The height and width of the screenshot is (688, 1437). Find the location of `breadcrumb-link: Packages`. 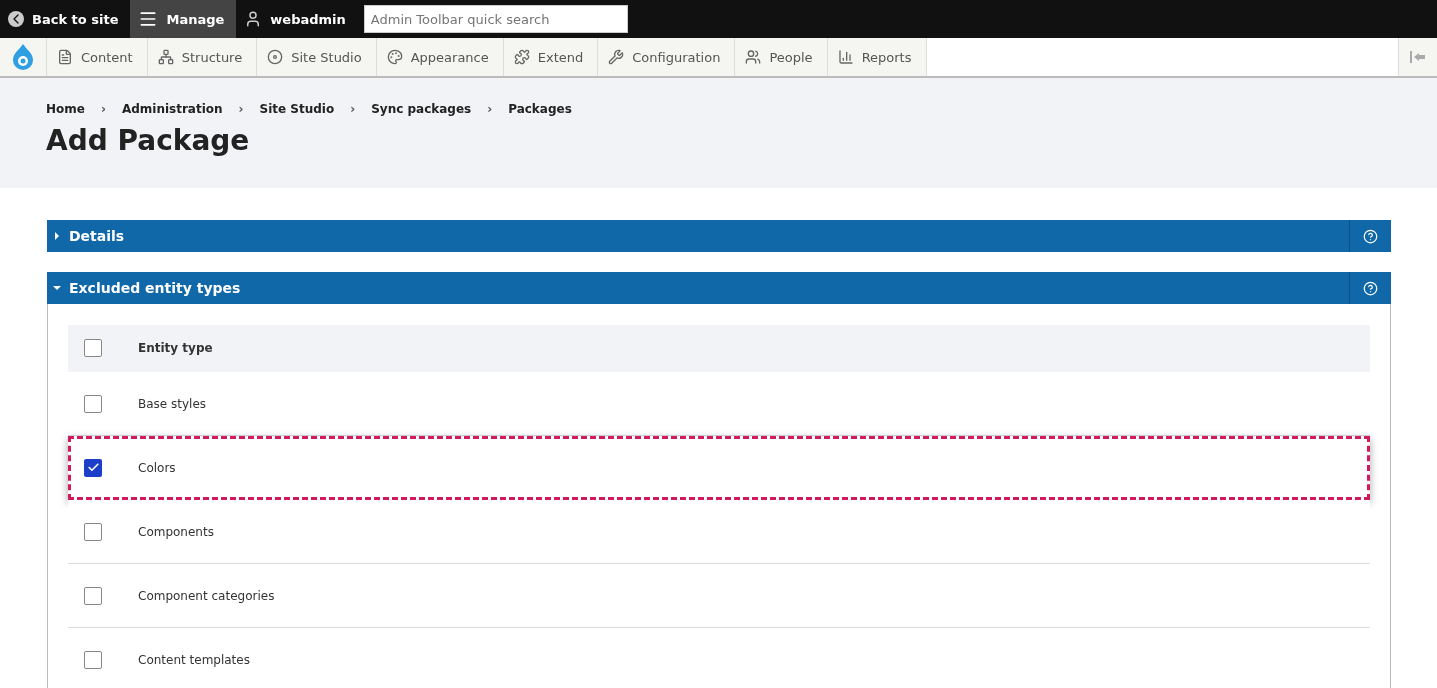

breadcrumb-link: Packages is located at coordinates (540, 109).